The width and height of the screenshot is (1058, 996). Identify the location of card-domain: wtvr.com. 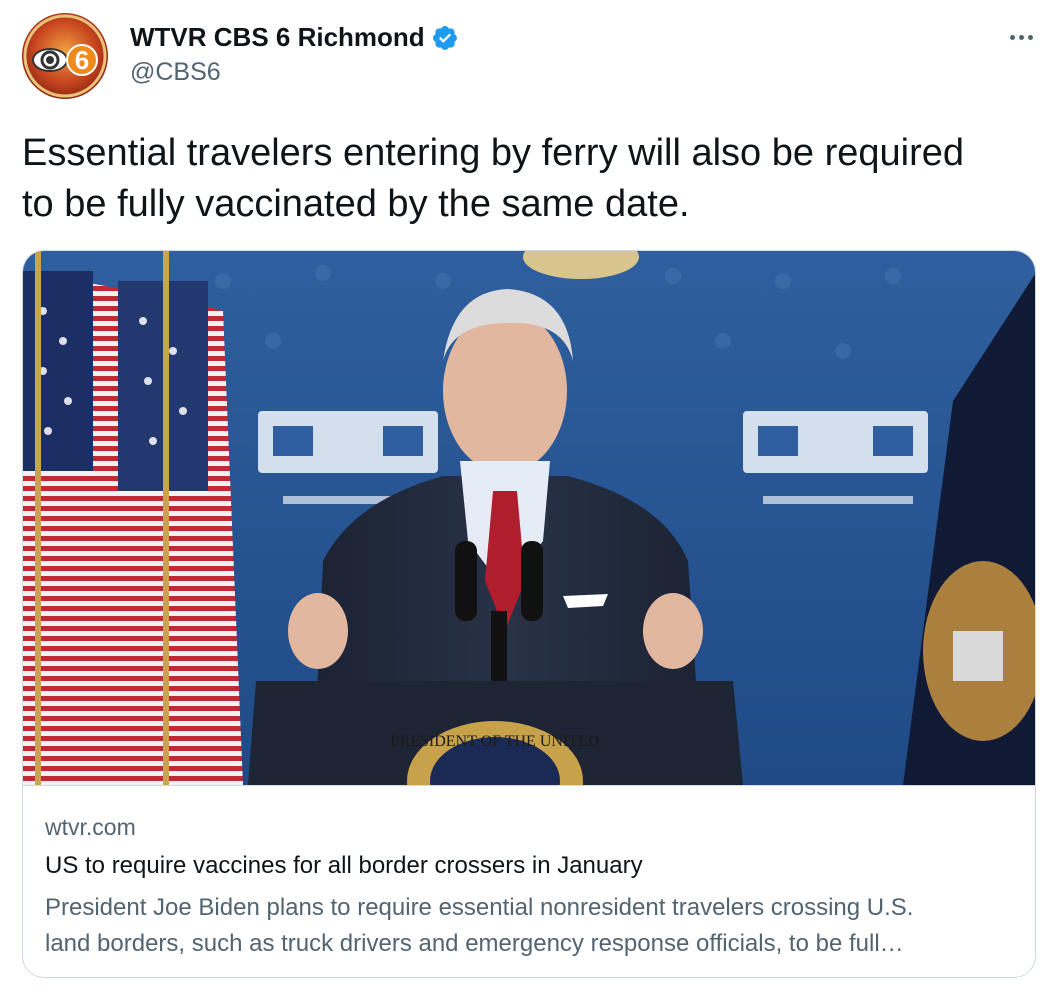
(90, 827).